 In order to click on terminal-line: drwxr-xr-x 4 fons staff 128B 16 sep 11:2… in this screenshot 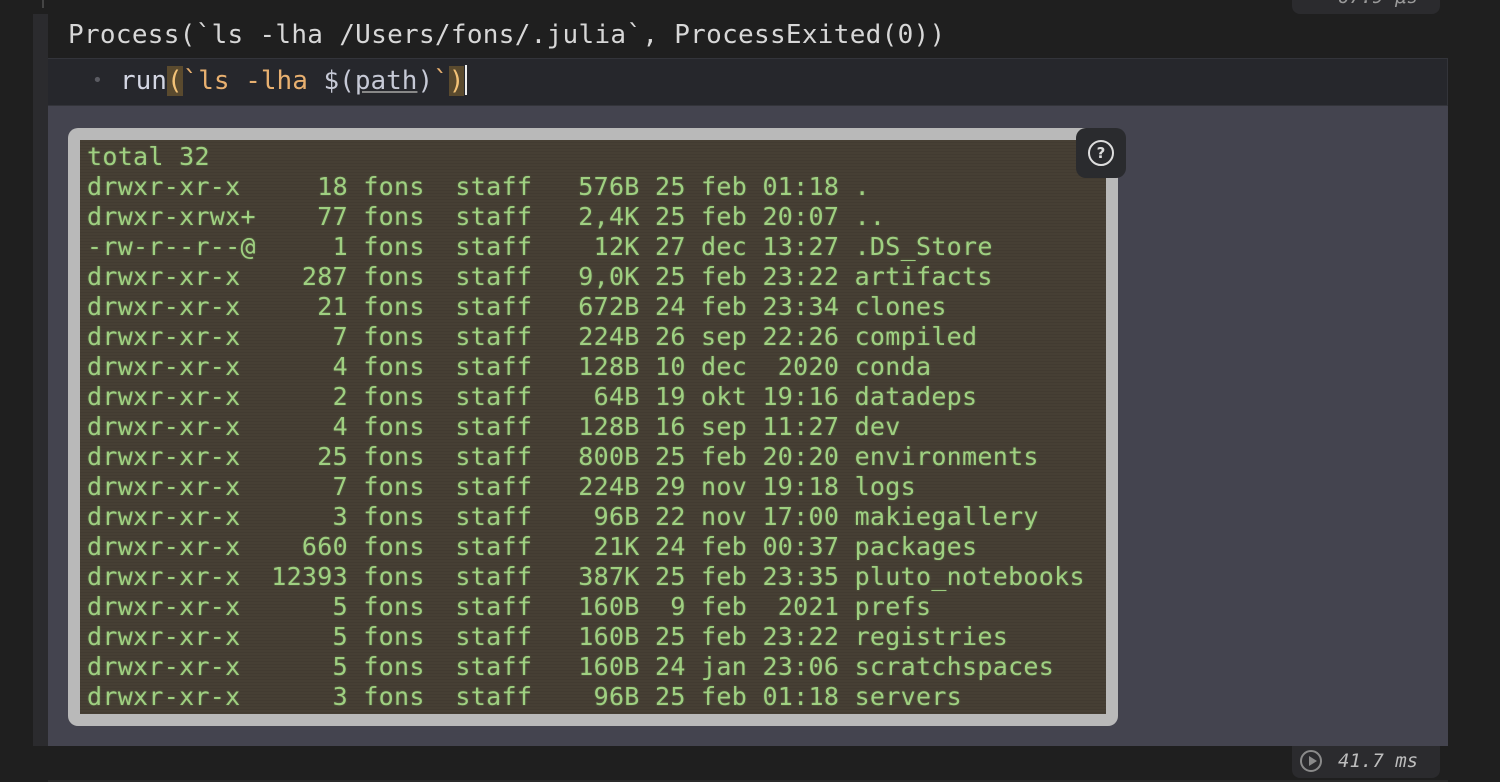, I will do `click(494, 426)`.